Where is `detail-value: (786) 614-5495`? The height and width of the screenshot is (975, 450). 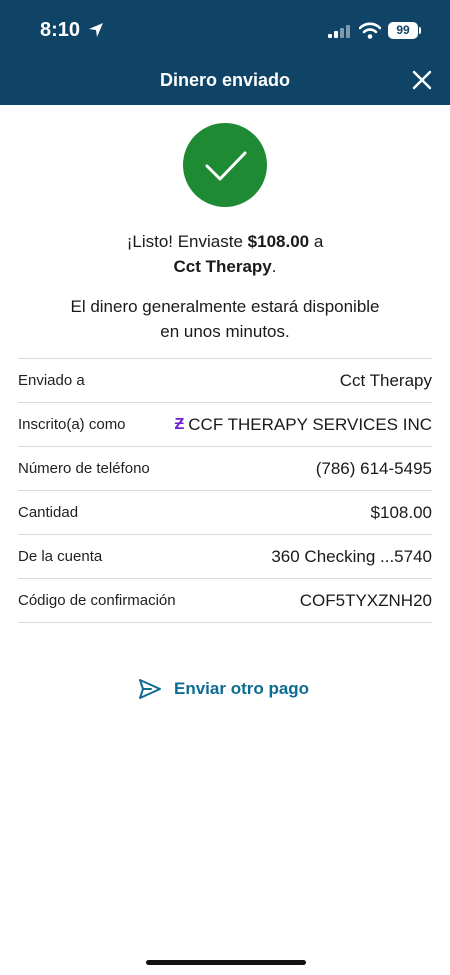 detail-value: (786) 614-5495 is located at coordinates (373, 468).